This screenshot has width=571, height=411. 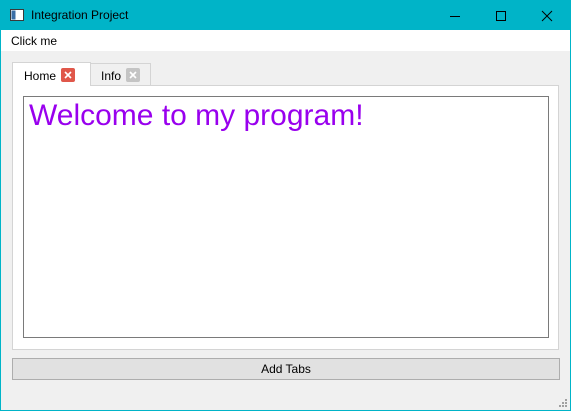 What do you see at coordinates (563, 403) in the screenshot?
I see `resize-grip-icon` at bounding box center [563, 403].